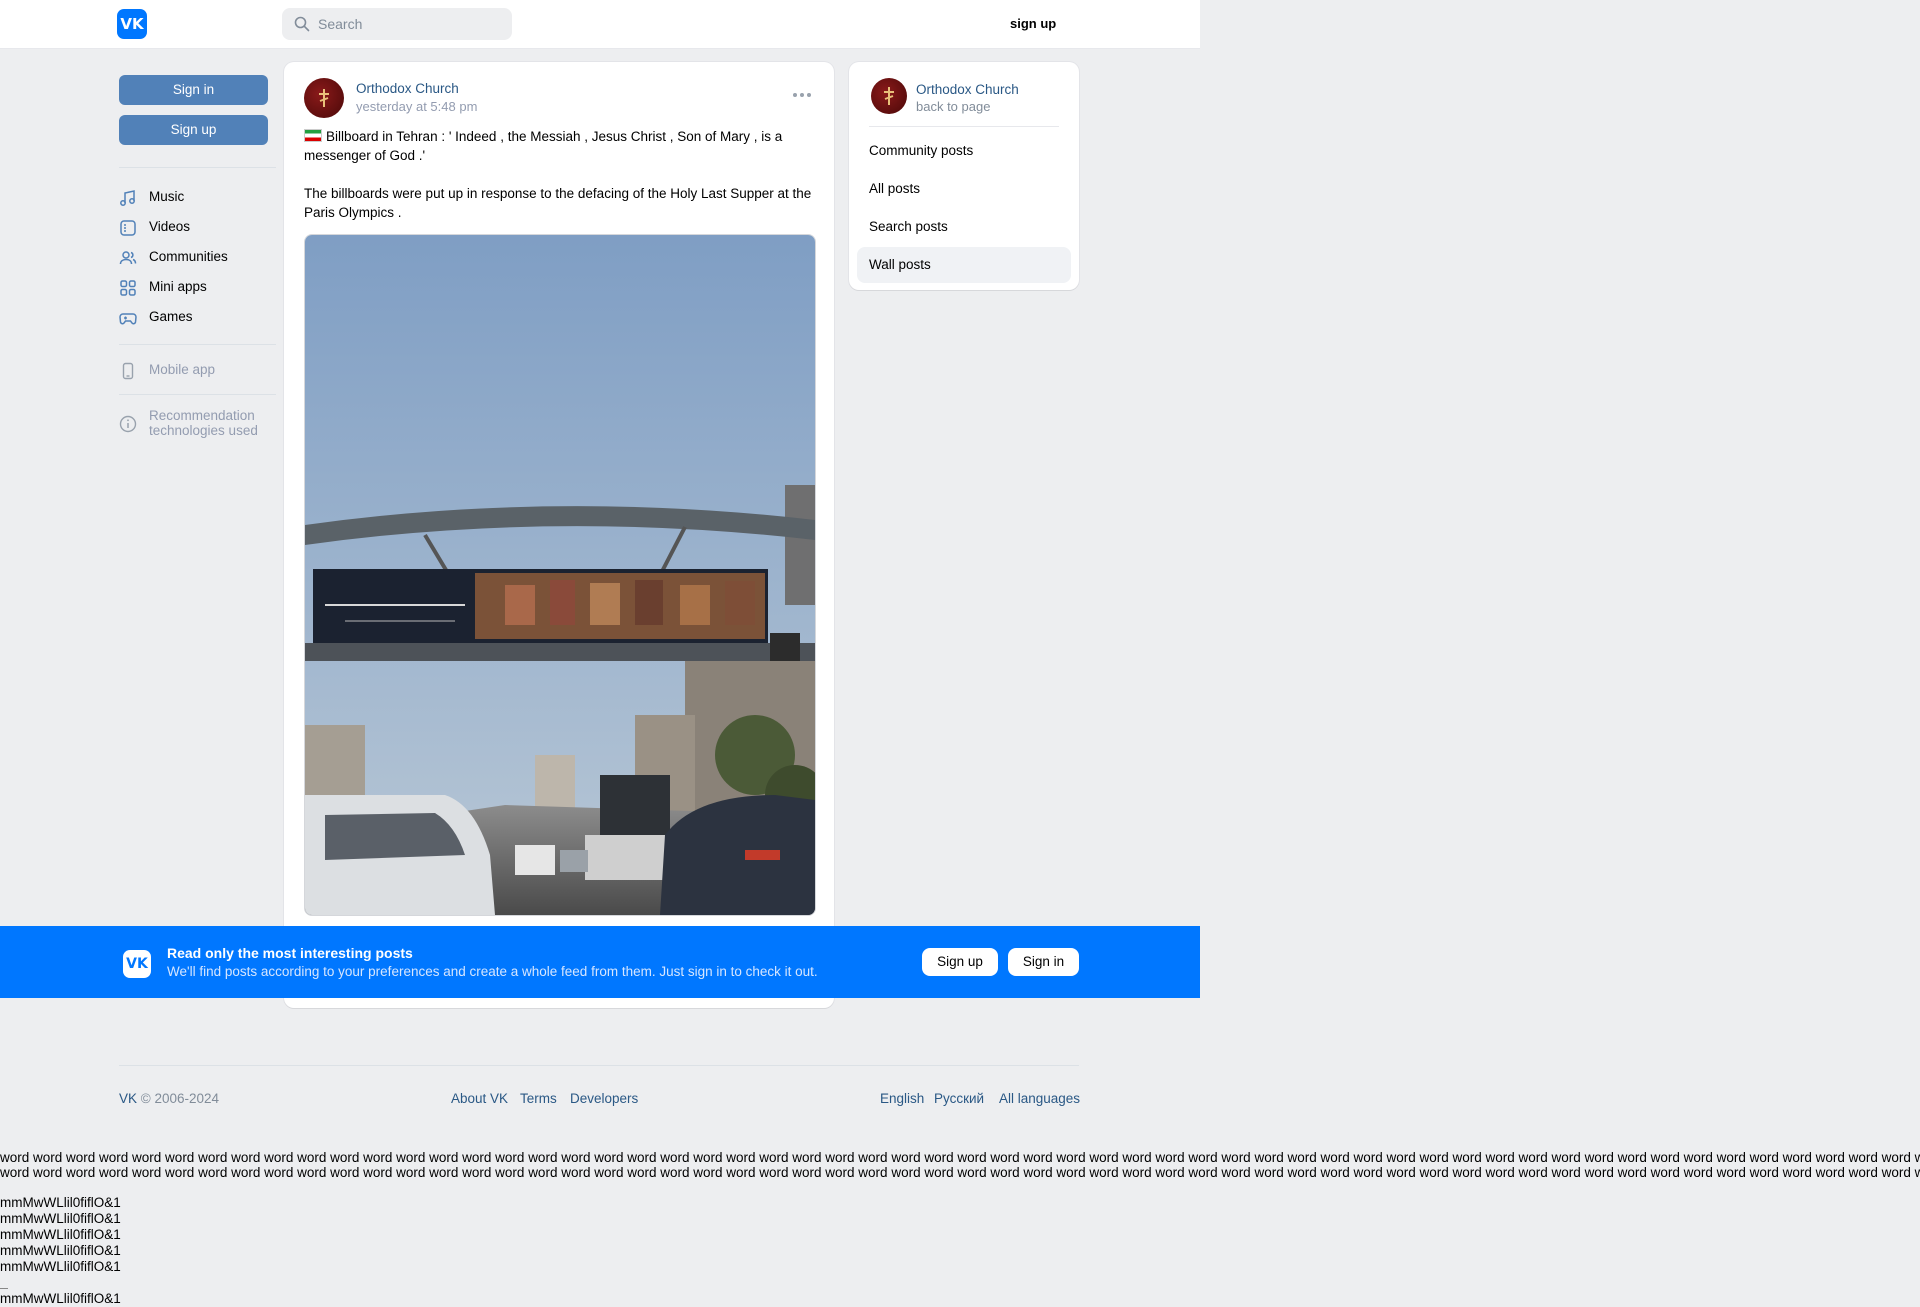  Describe the element at coordinates (600, 24) in the screenshot. I see `top-bar: VK Search sign up` at that location.